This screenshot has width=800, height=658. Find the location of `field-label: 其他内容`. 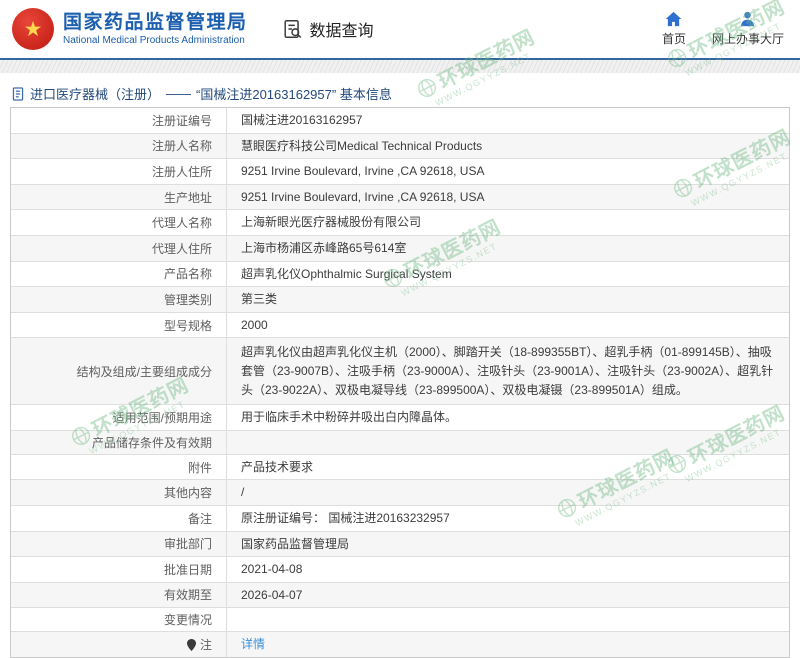

field-label: 其他内容 is located at coordinates (118, 492).